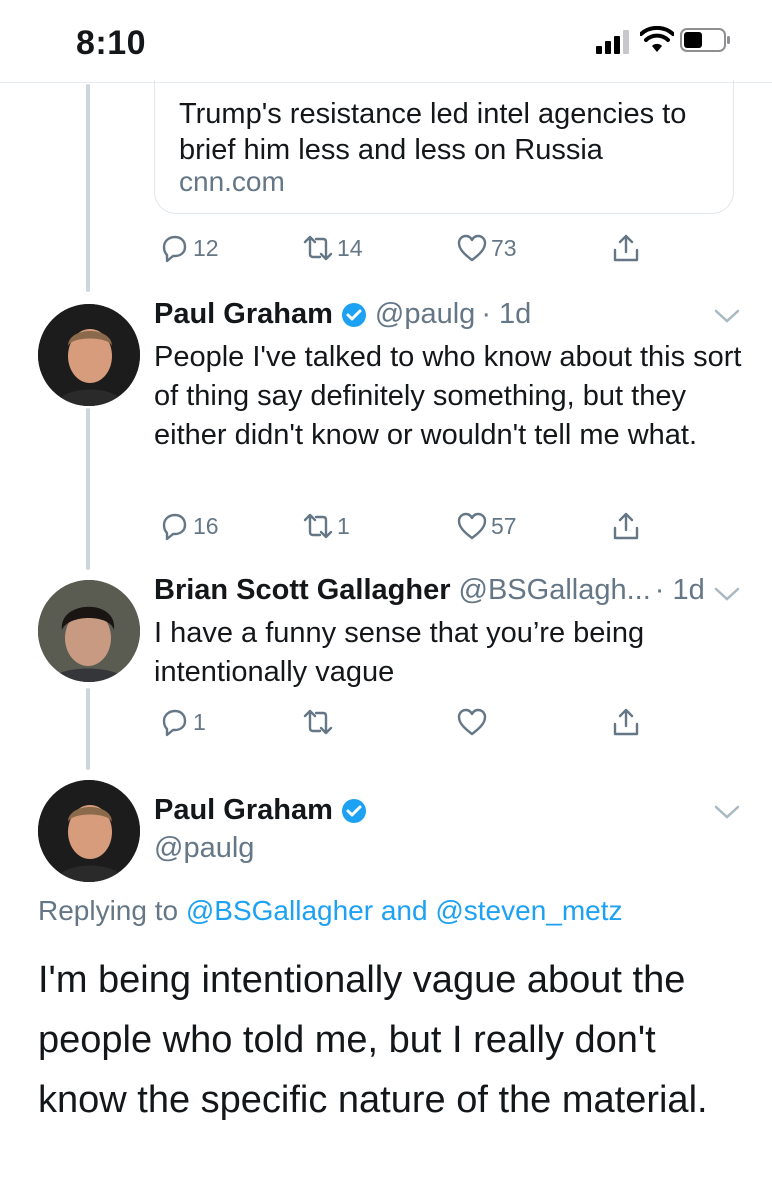 The height and width of the screenshot is (1200, 772). What do you see at coordinates (404, 526) in the screenshot?
I see `tweet-actions: 16 1 57` at bounding box center [404, 526].